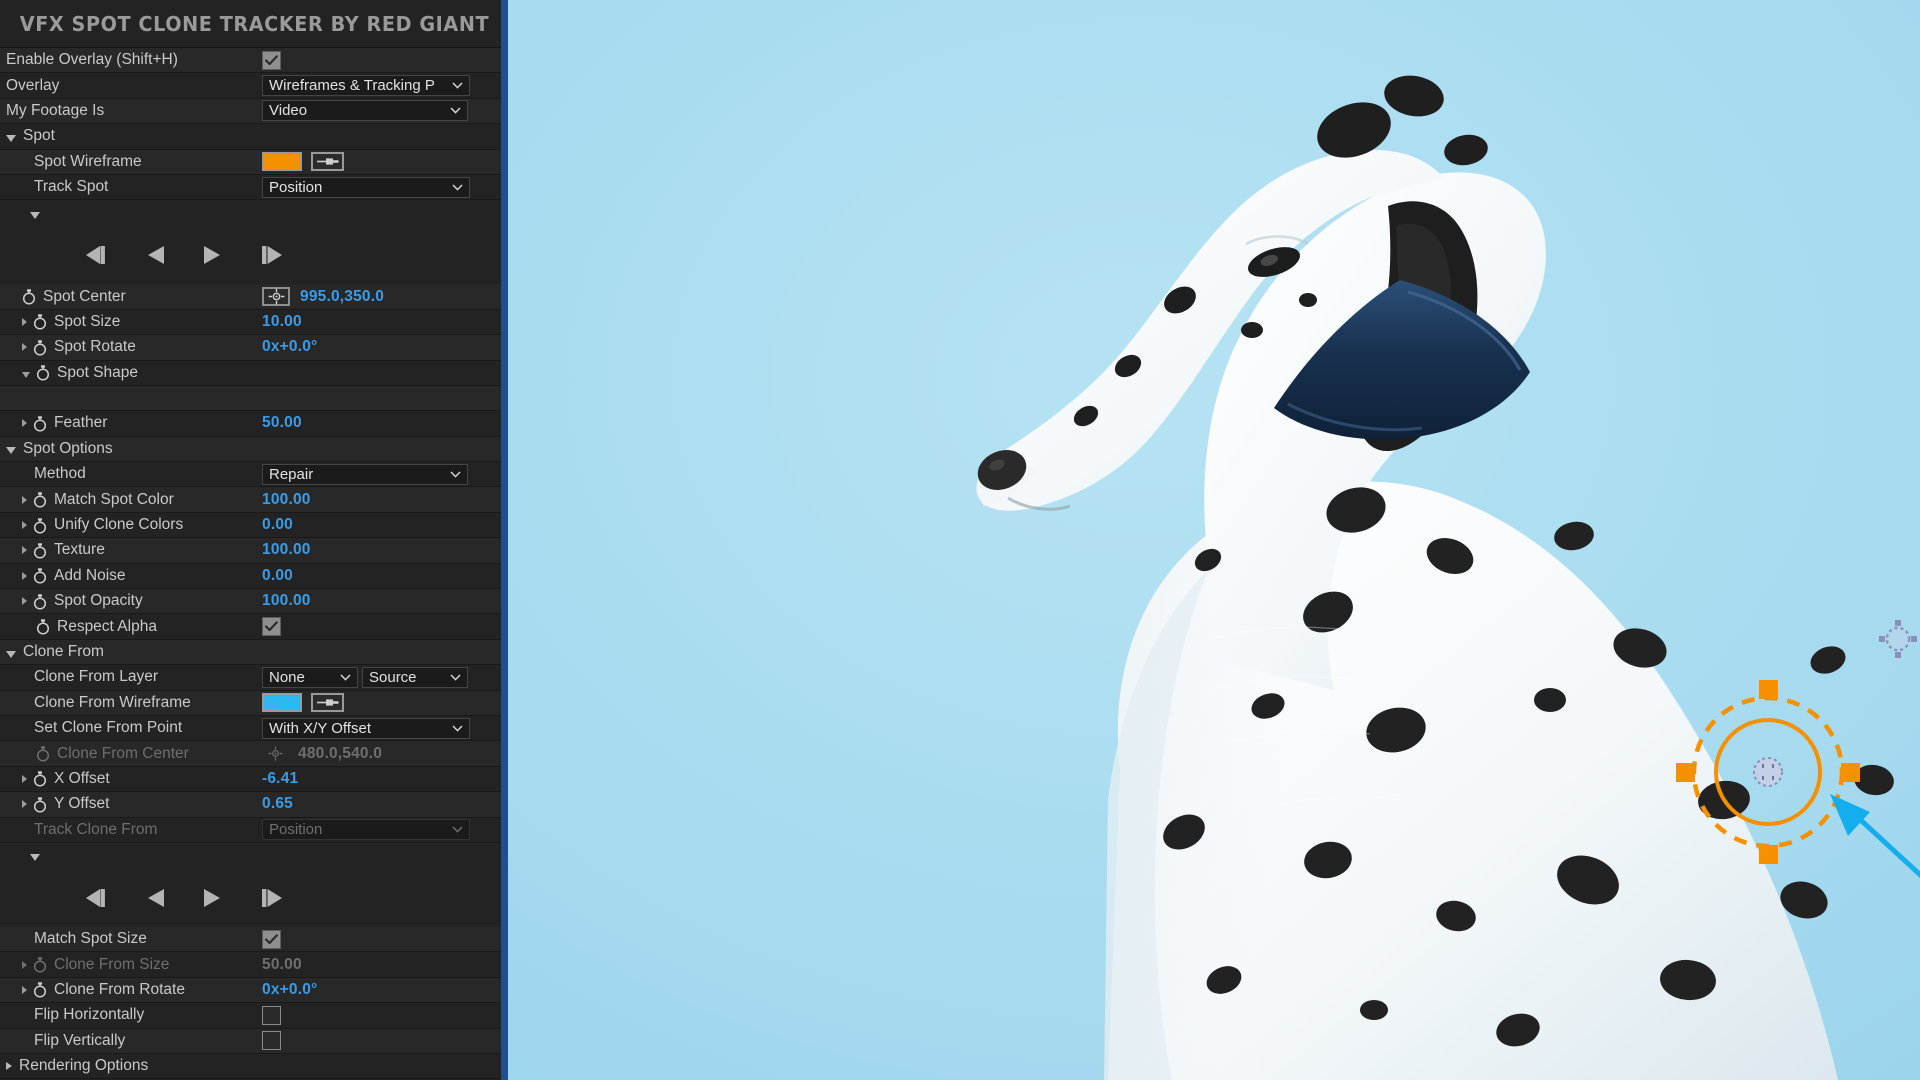 The image size is (1920, 1080). I want to click on row-clone-from-rotate: Clone From Rotate 0x+0.0°, so click(254, 990).